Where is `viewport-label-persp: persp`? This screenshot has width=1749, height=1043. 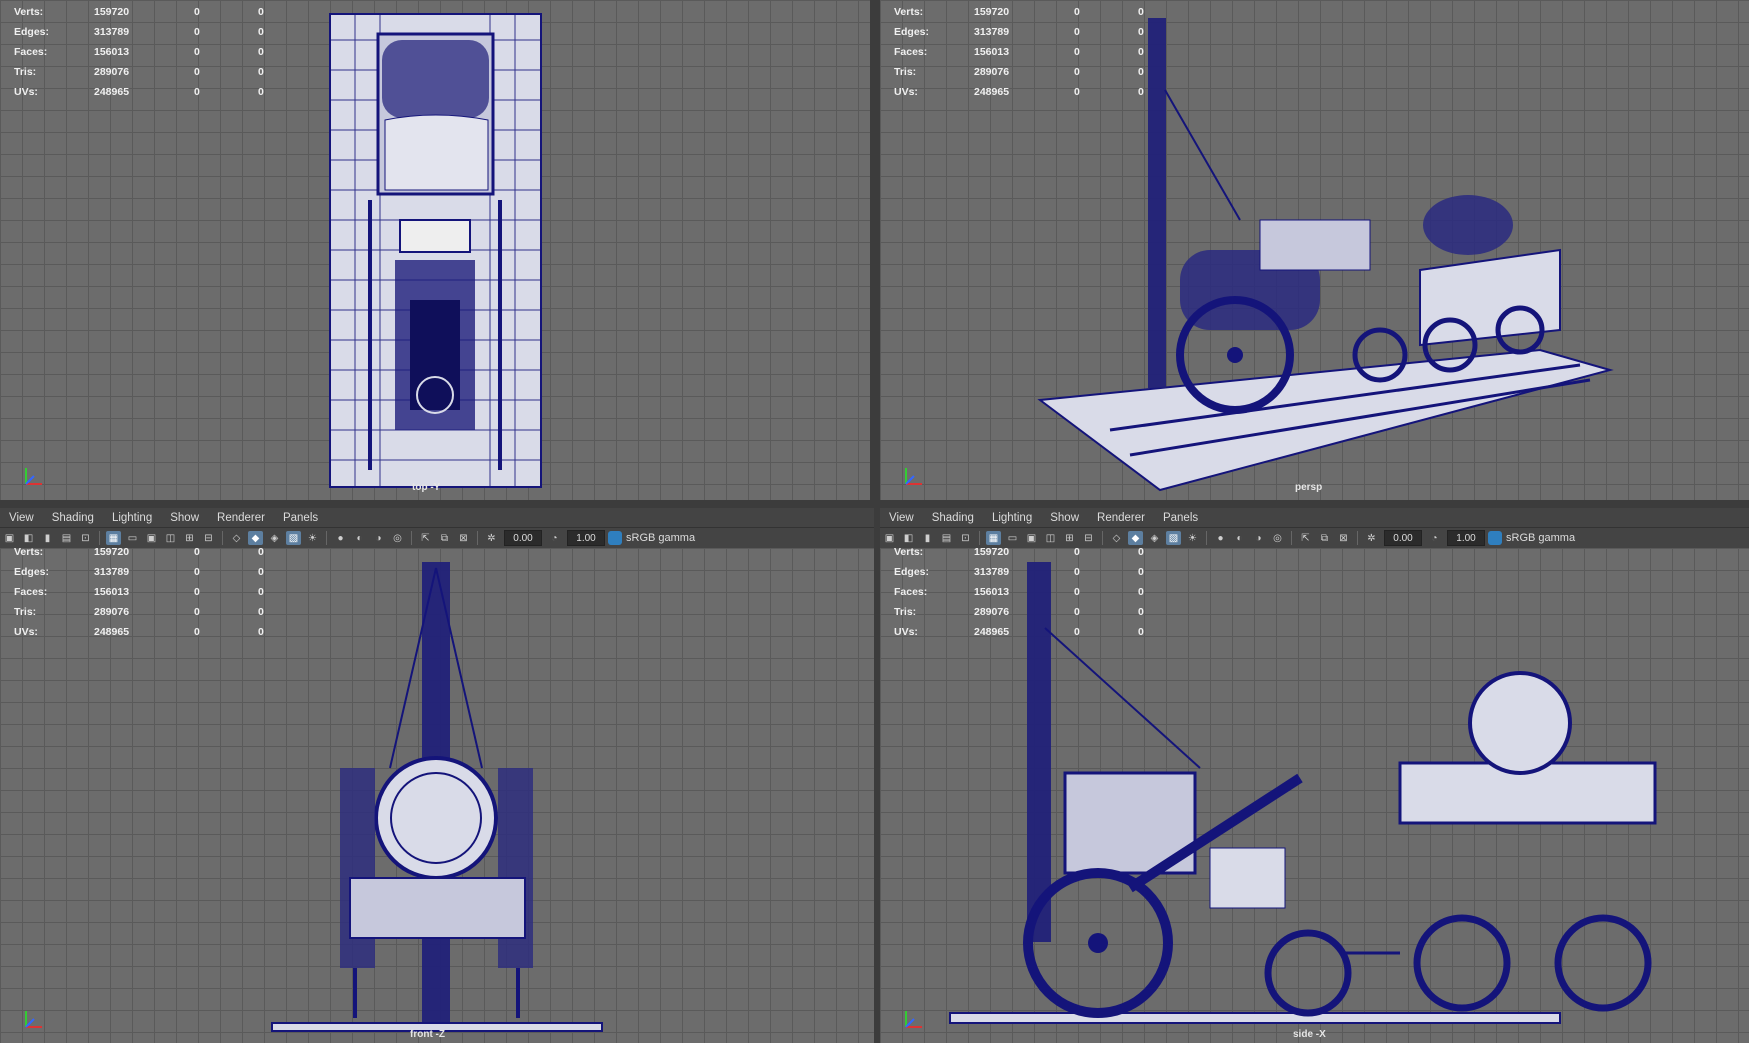 viewport-label-persp: persp is located at coordinates (1309, 487).